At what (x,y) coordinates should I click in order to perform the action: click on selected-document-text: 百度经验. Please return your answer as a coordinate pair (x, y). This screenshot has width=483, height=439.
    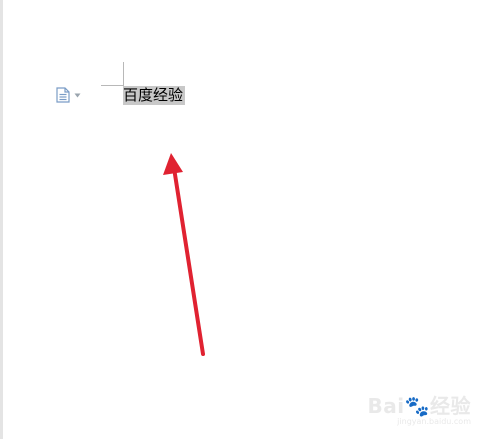
    Looking at the image, I should click on (154, 95).